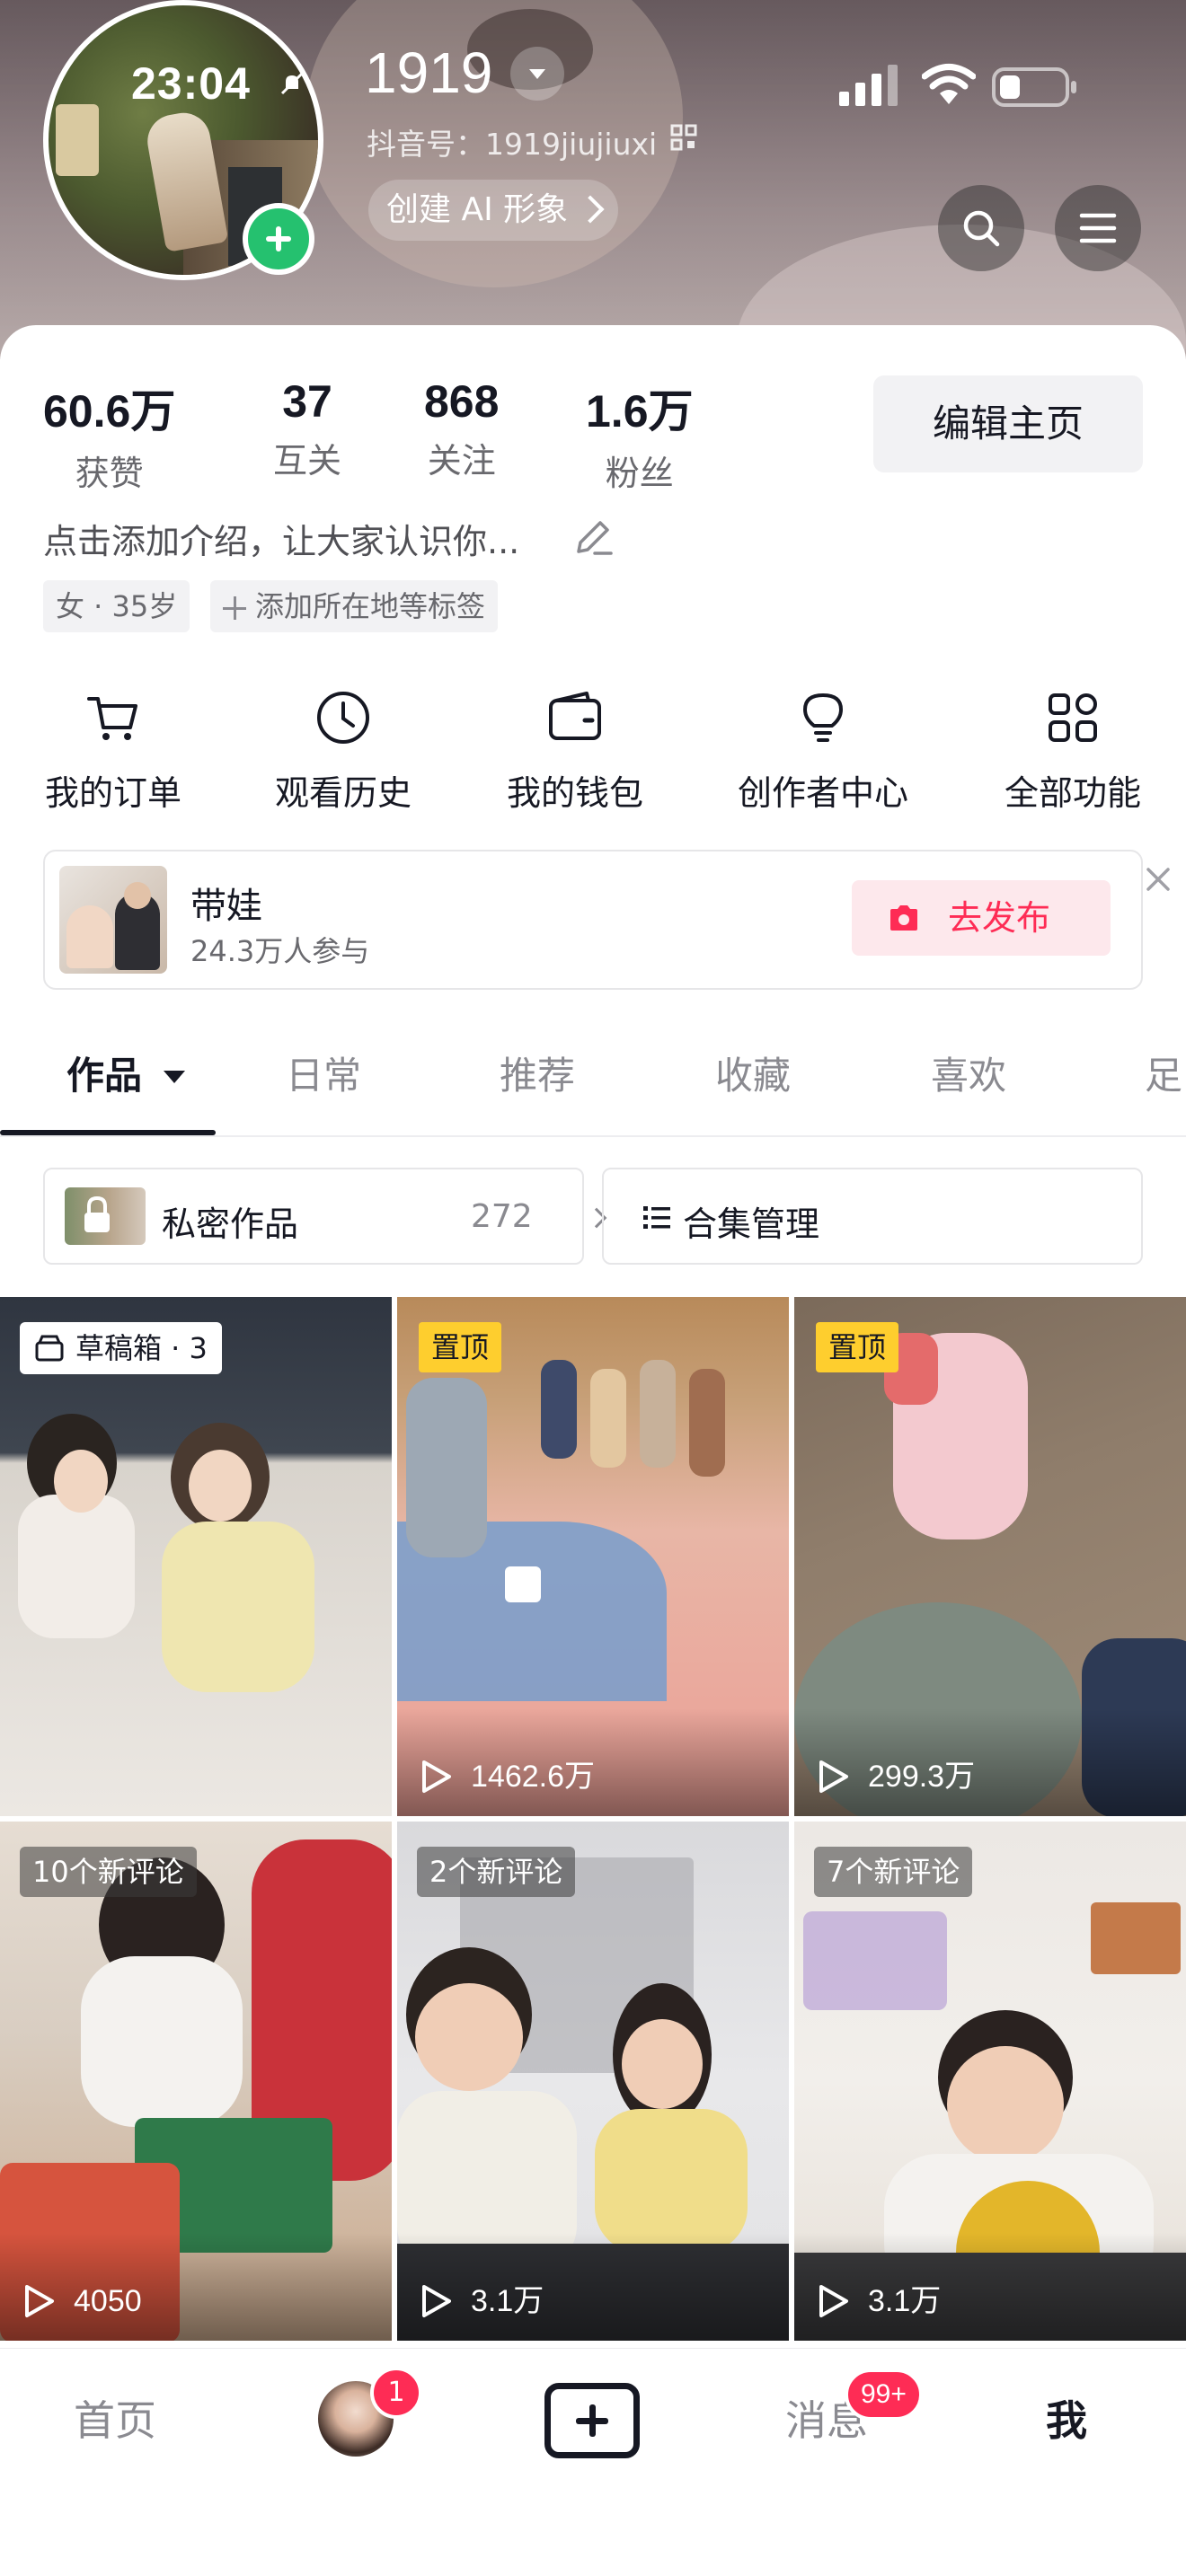 Image resolution: width=1186 pixels, height=2576 pixels. Describe the element at coordinates (1008, 423) in the screenshot. I see `edit-profile-button: 编辑主页` at that location.